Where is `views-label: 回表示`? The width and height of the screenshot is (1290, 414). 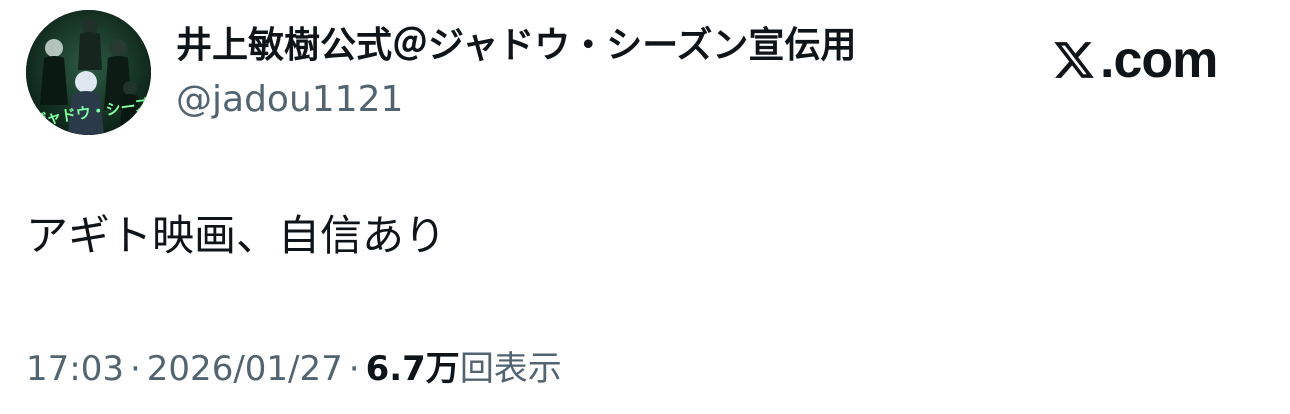
views-label: 回表示 is located at coordinates (510, 369).